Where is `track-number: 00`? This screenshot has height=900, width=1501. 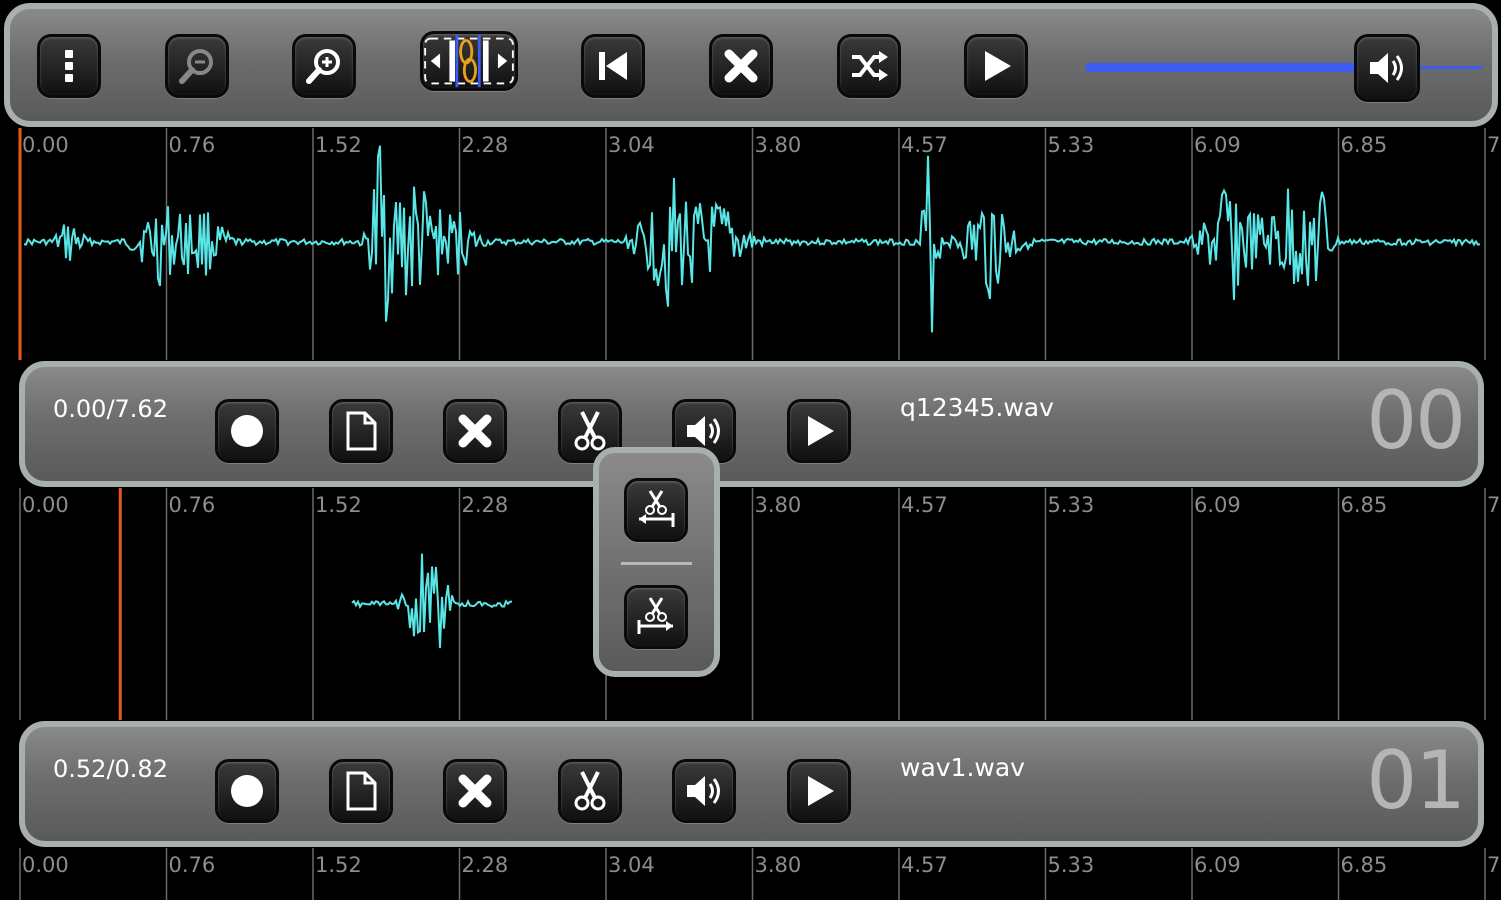 track-number: 00 is located at coordinates (1416, 420).